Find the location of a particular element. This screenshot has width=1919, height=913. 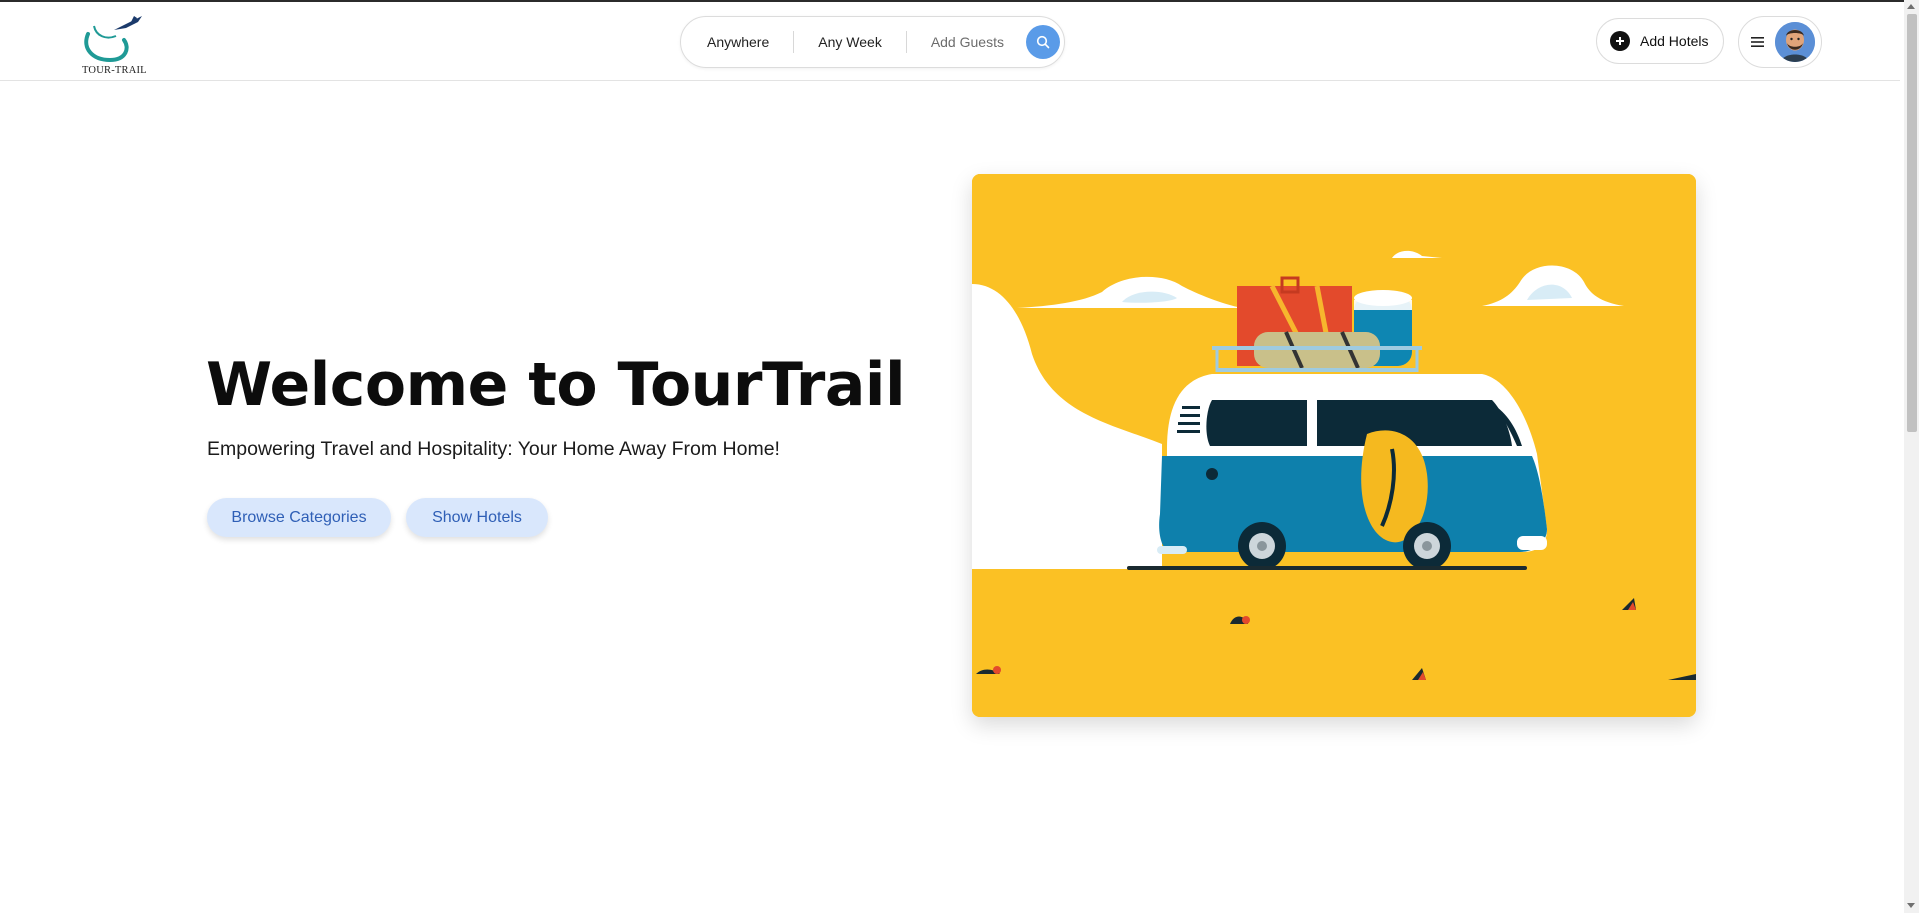

logo-text: TOUR-TRAIL is located at coordinates (114, 70).